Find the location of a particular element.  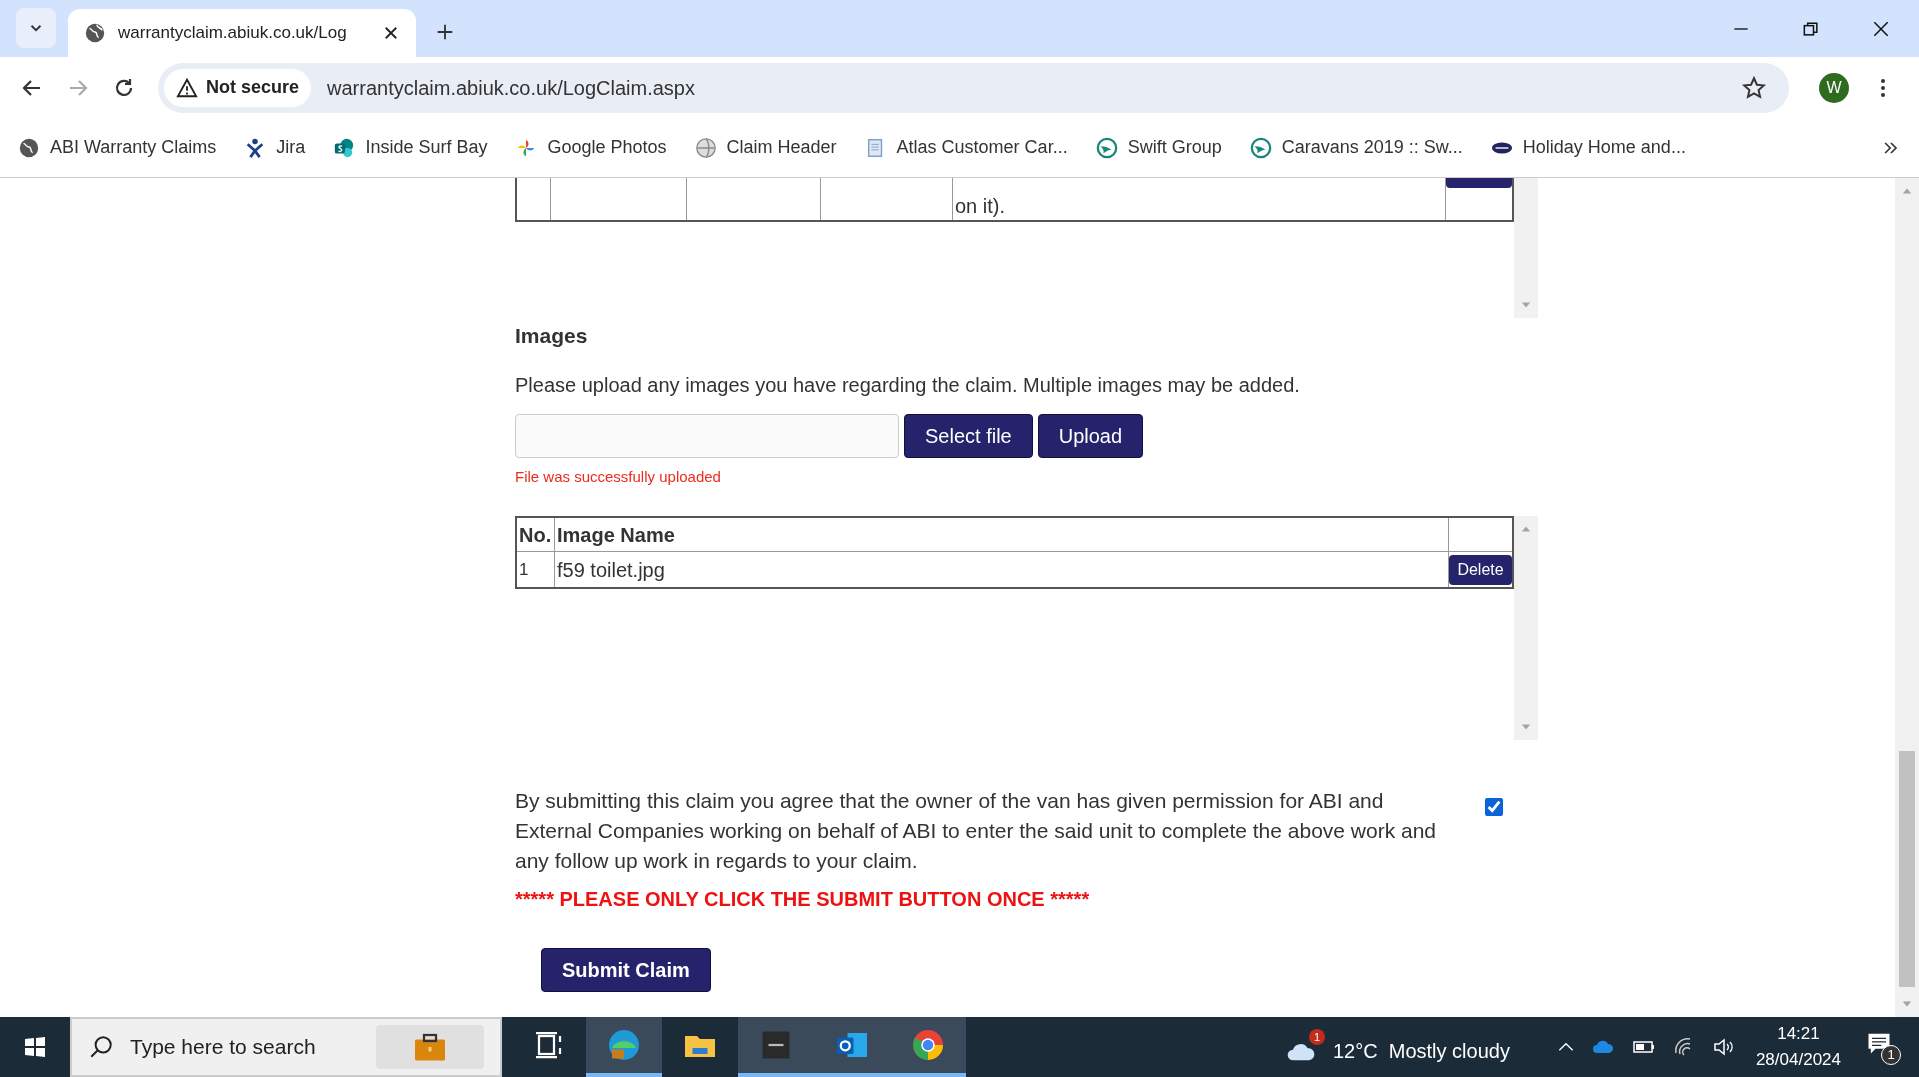

notification-badge: 1 is located at coordinates (1316, 1037).